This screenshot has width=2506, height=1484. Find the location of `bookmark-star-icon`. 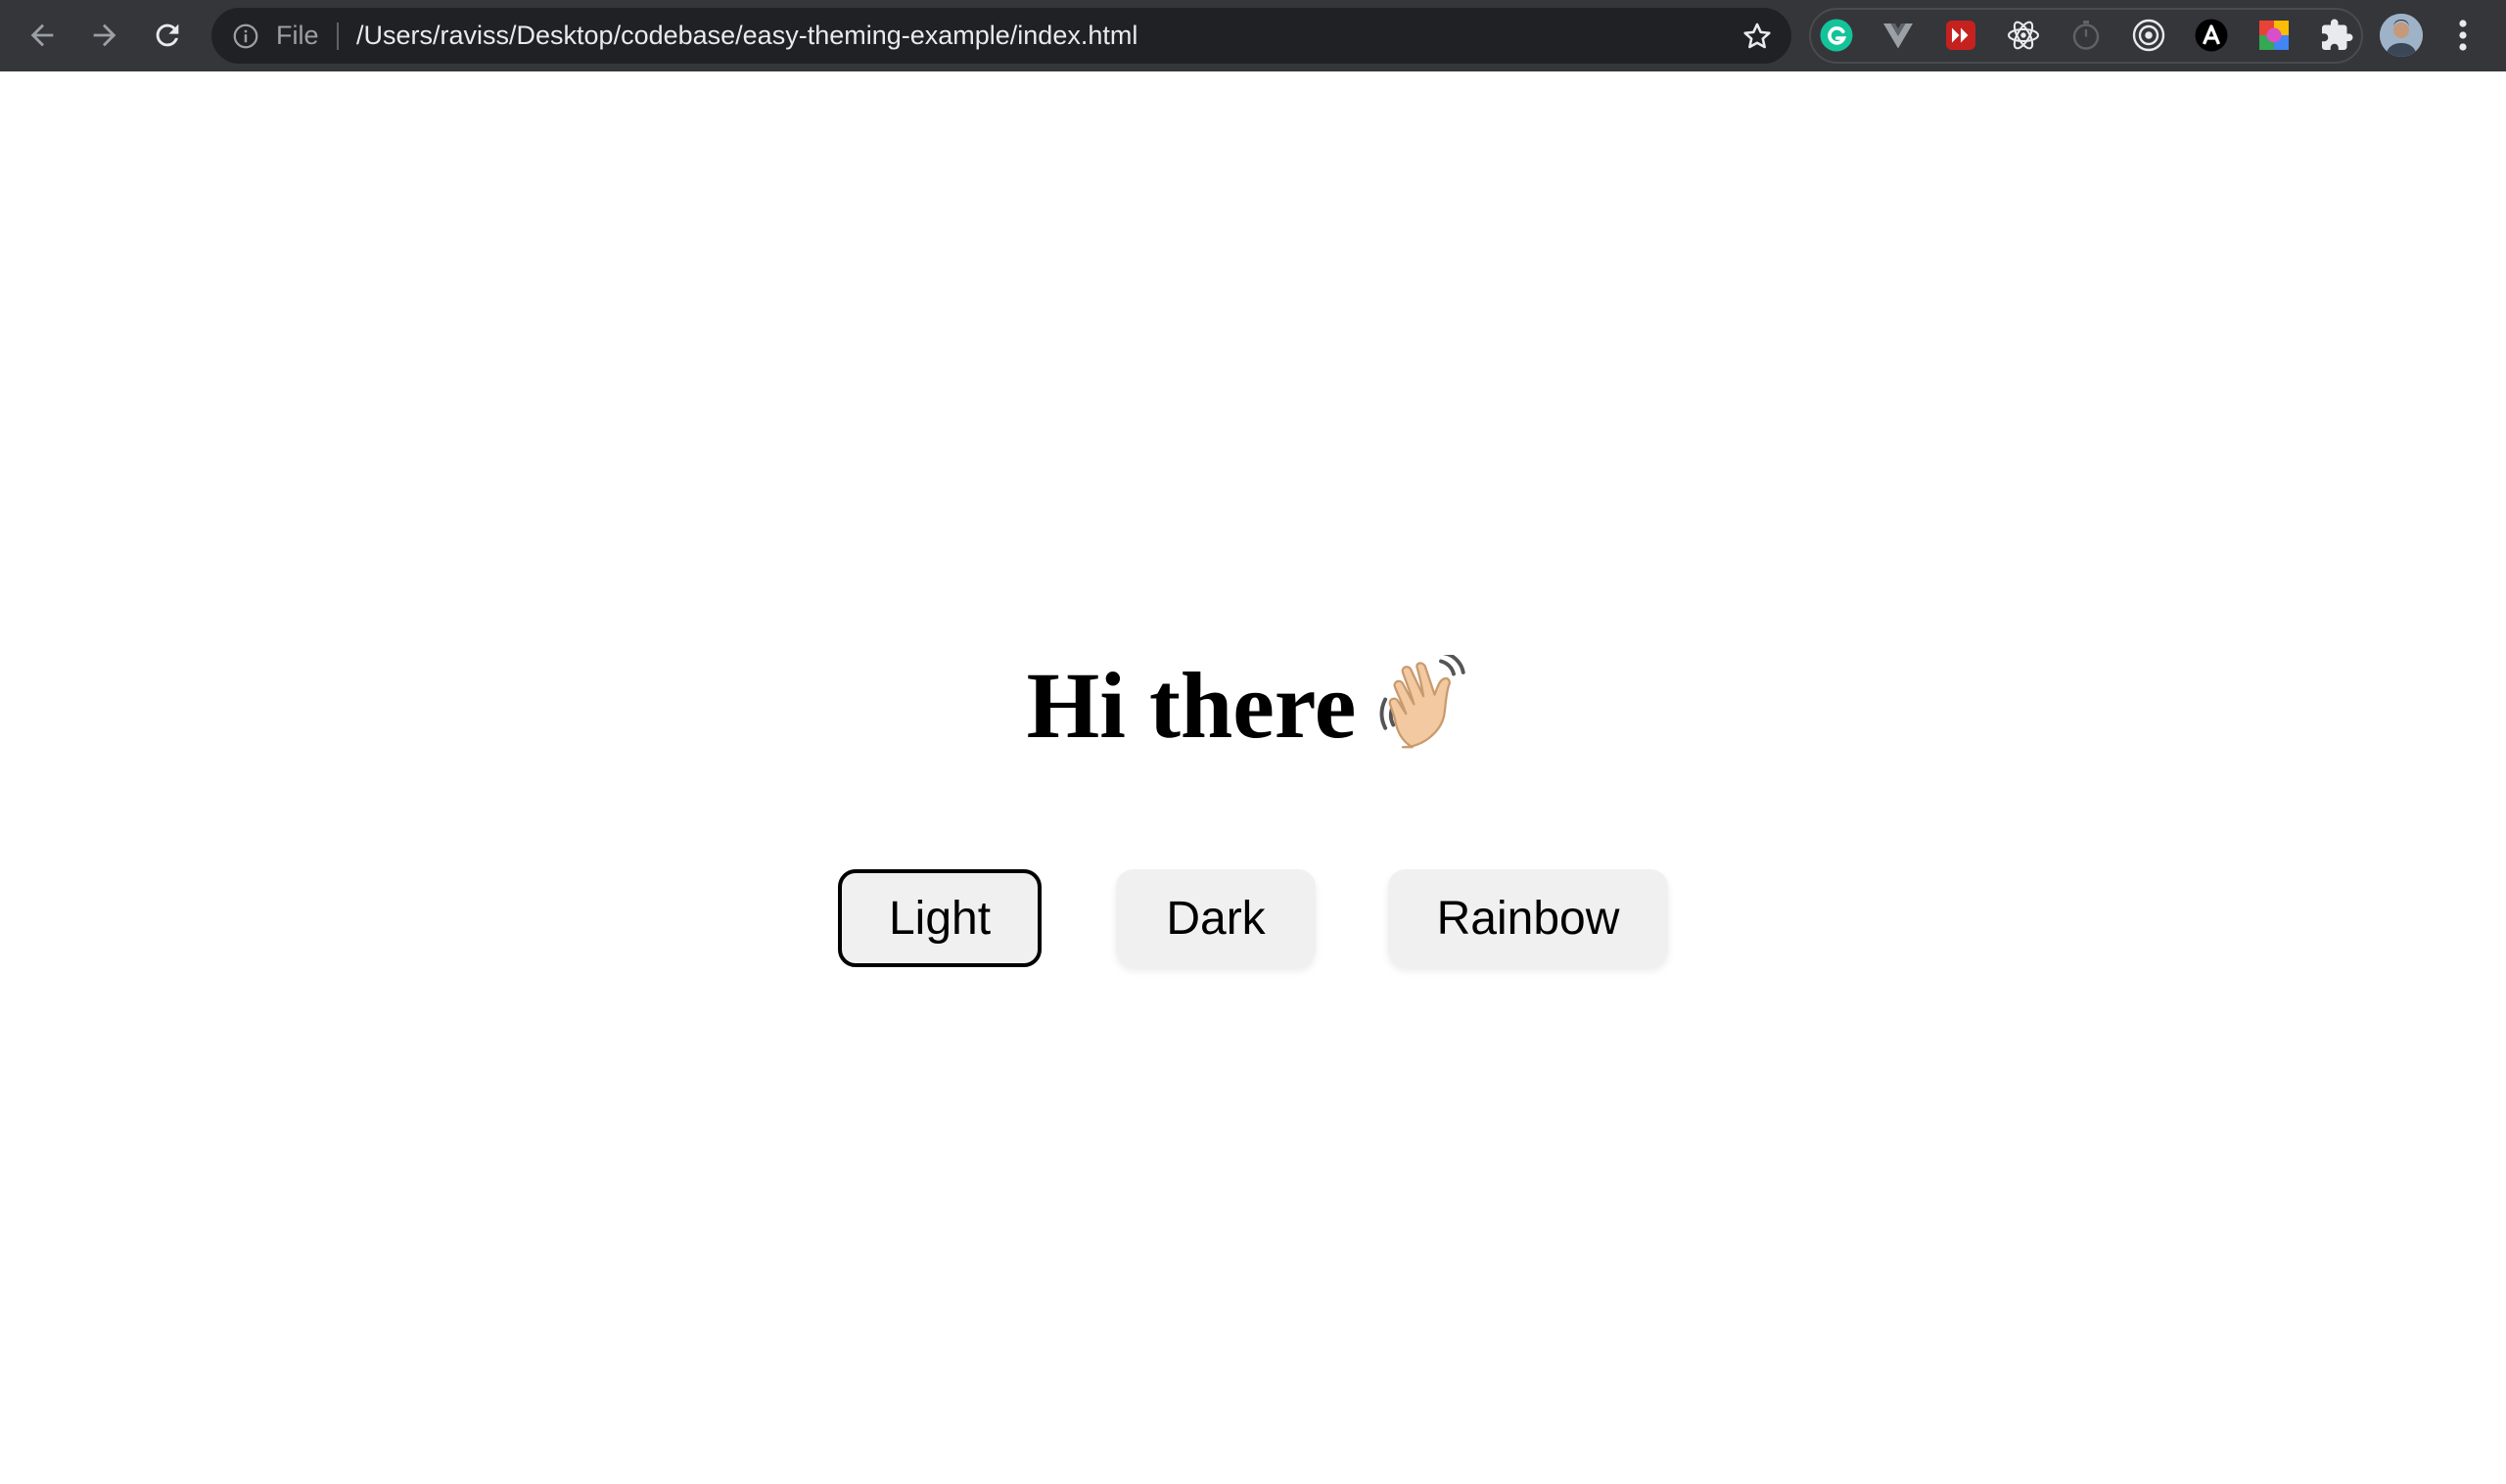

bookmark-star-icon is located at coordinates (1757, 36).